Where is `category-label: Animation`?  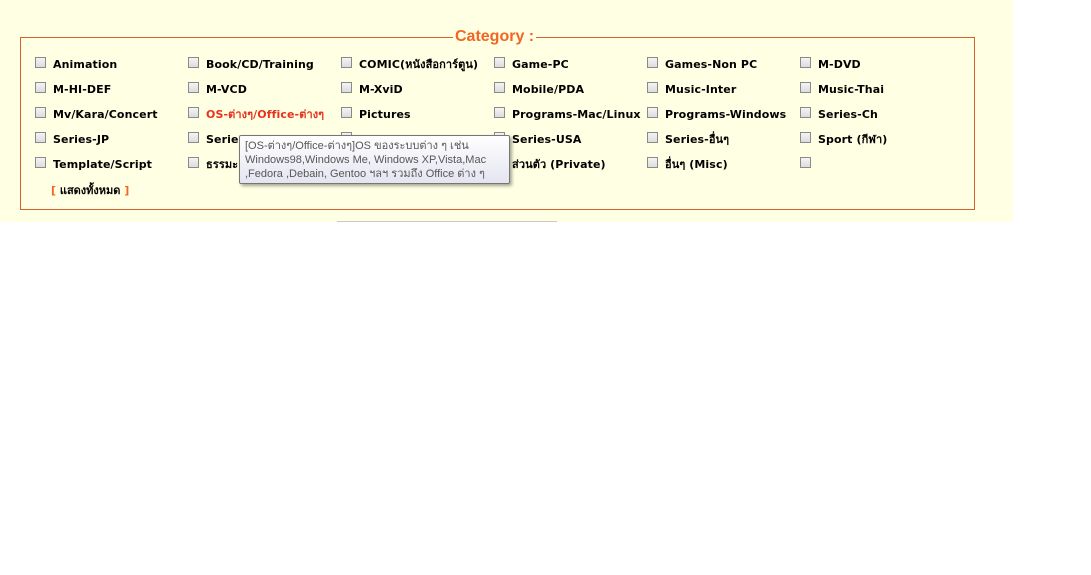 category-label: Animation is located at coordinates (85, 64).